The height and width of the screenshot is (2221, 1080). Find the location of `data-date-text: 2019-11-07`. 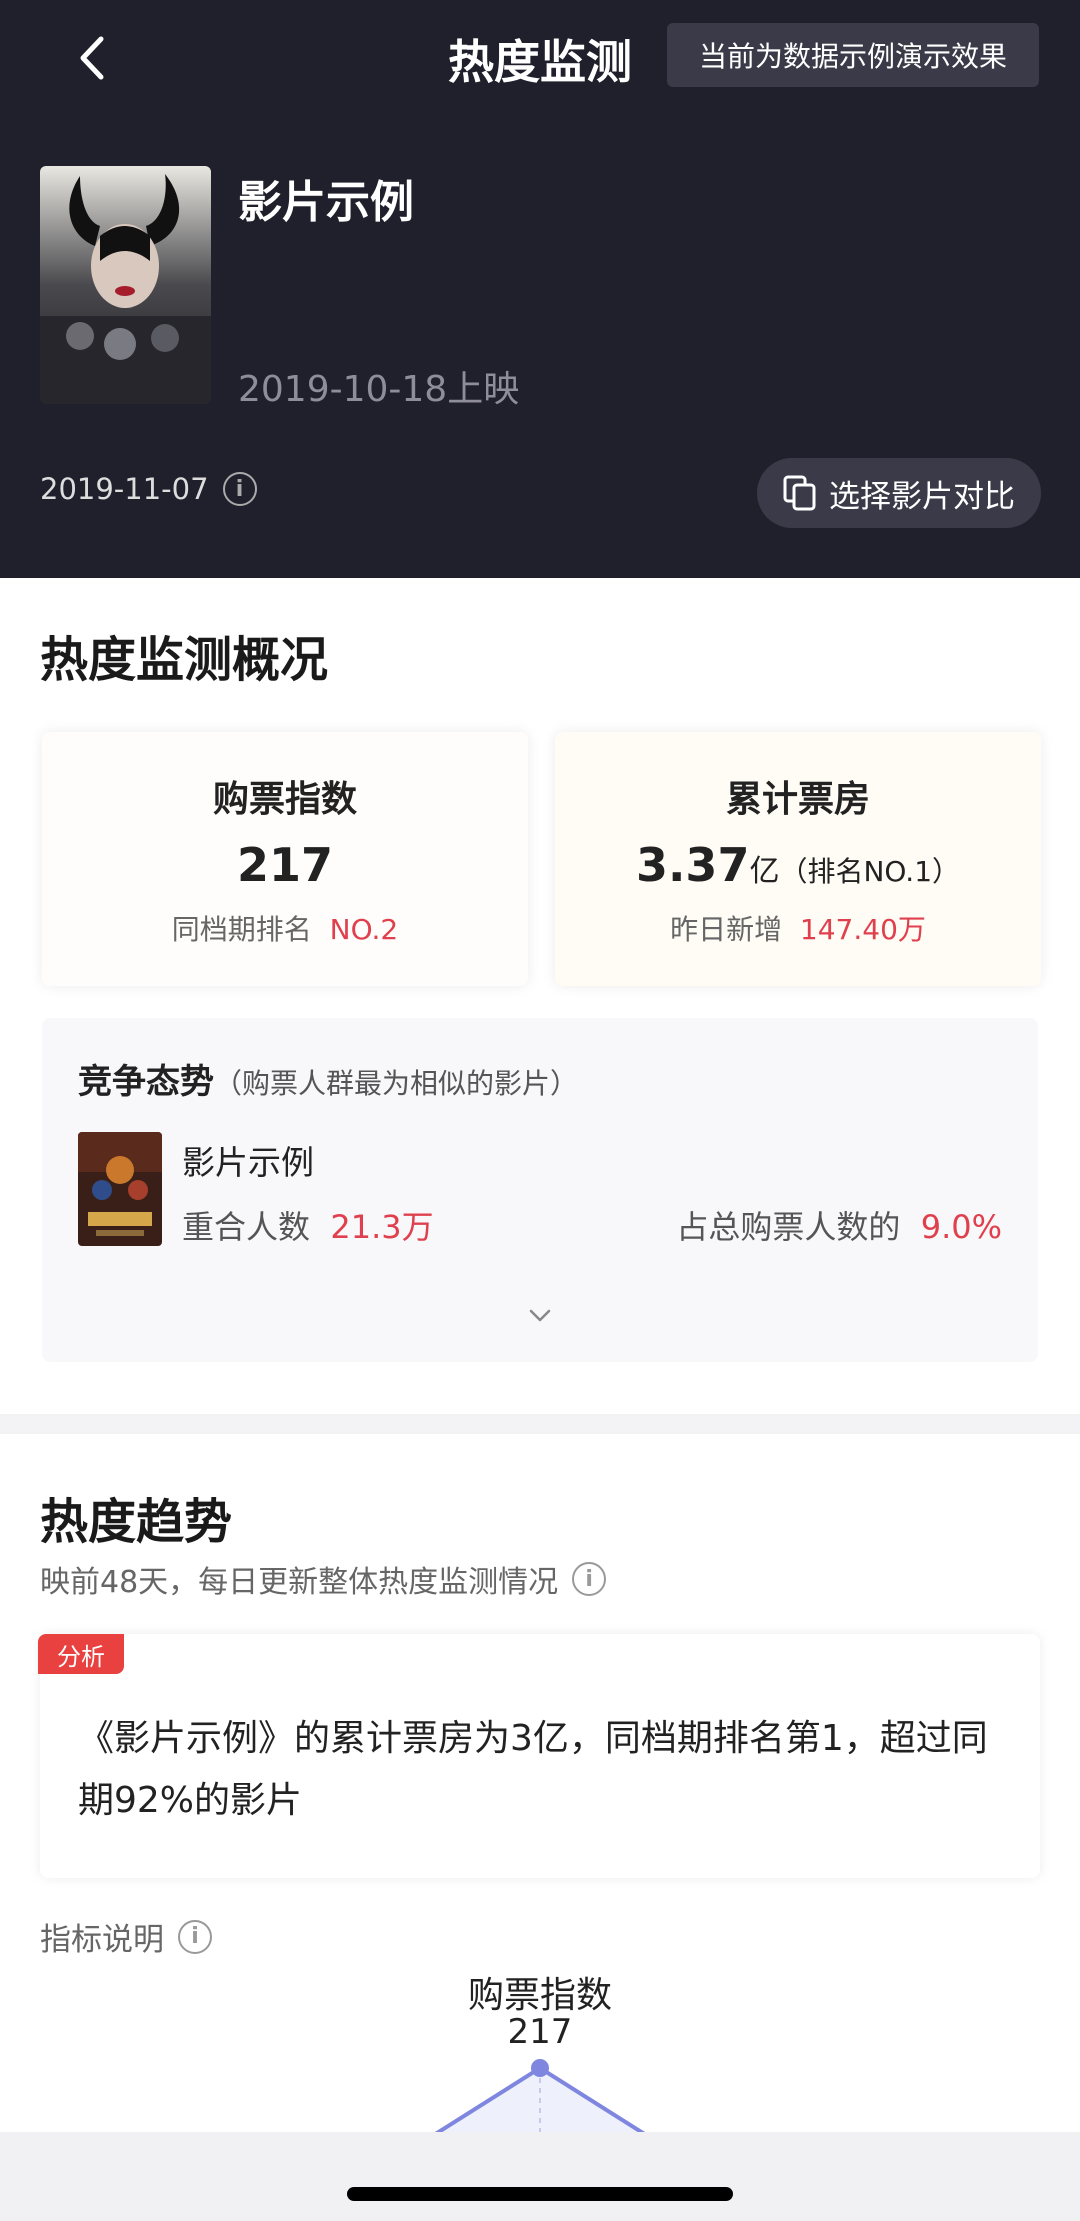

data-date-text: 2019-11-07 is located at coordinates (124, 489).